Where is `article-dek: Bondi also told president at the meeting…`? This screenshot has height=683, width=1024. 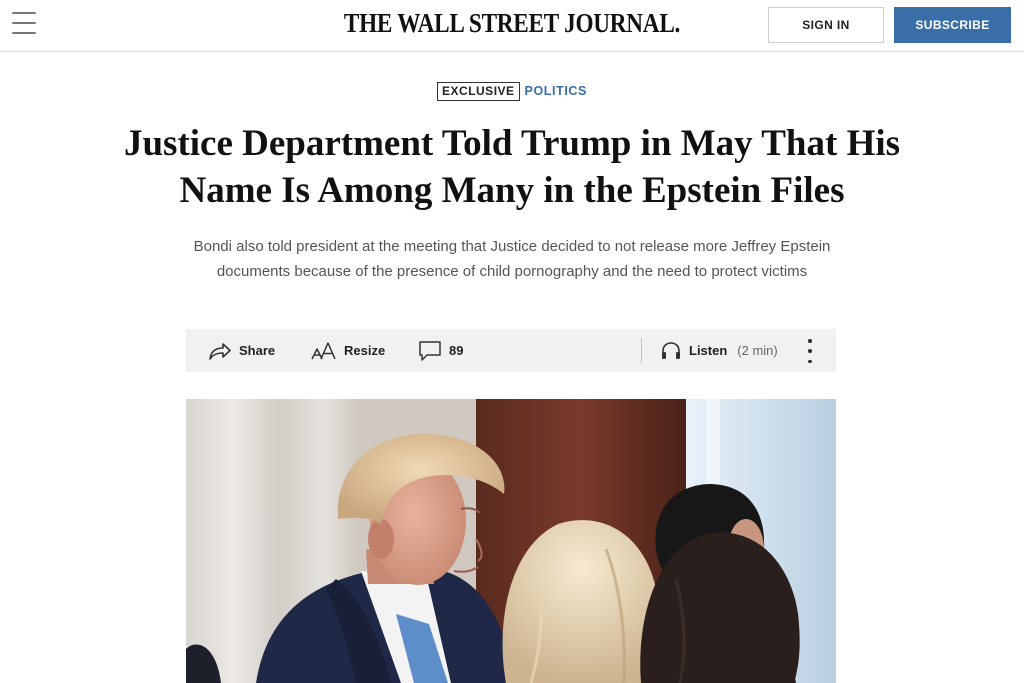
article-dek: Bondi also told president at the meeting… is located at coordinates (512, 259).